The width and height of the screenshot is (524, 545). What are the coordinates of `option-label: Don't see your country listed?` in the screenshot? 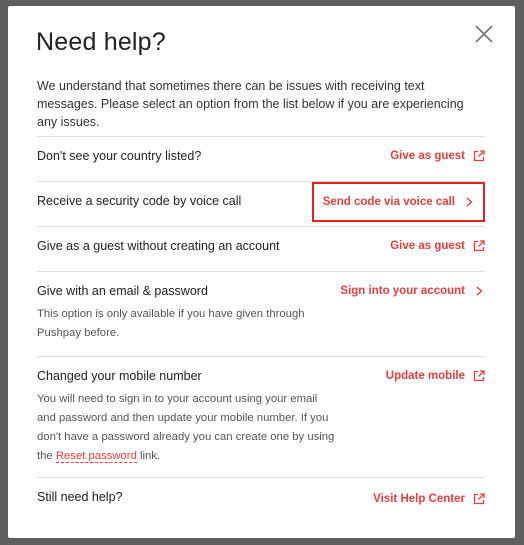 It's located at (119, 156).